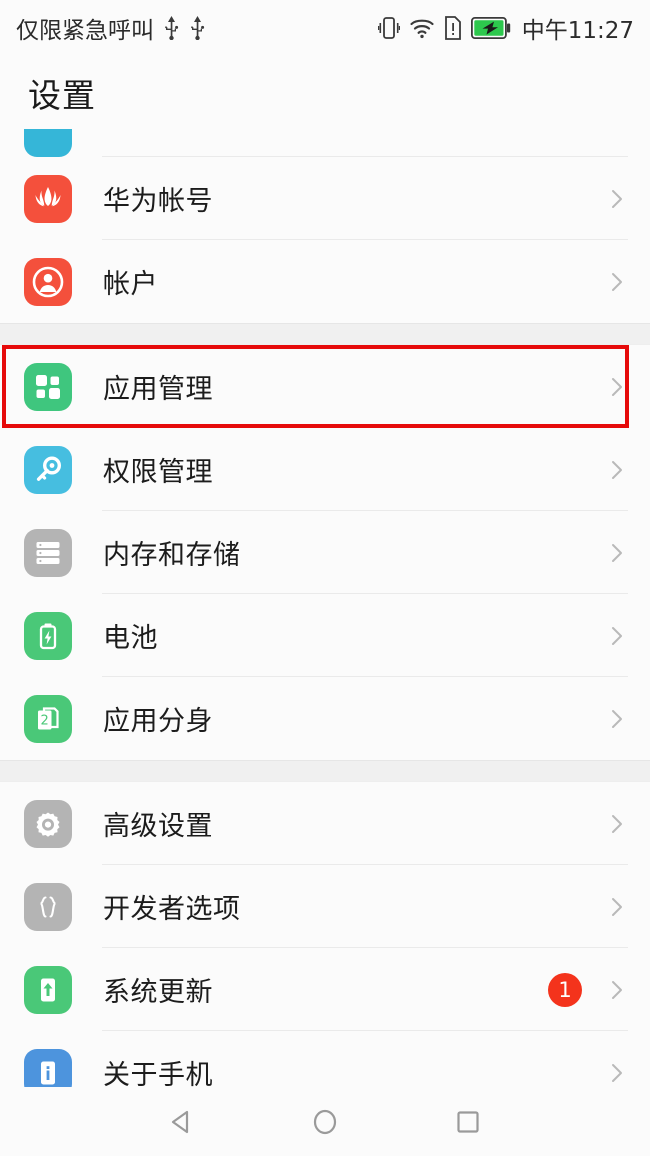 This screenshot has width=650, height=1156. What do you see at coordinates (325, 469) in the screenshot?
I see `list-item-permission-management: 权限管理` at bounding box center [325, 469].